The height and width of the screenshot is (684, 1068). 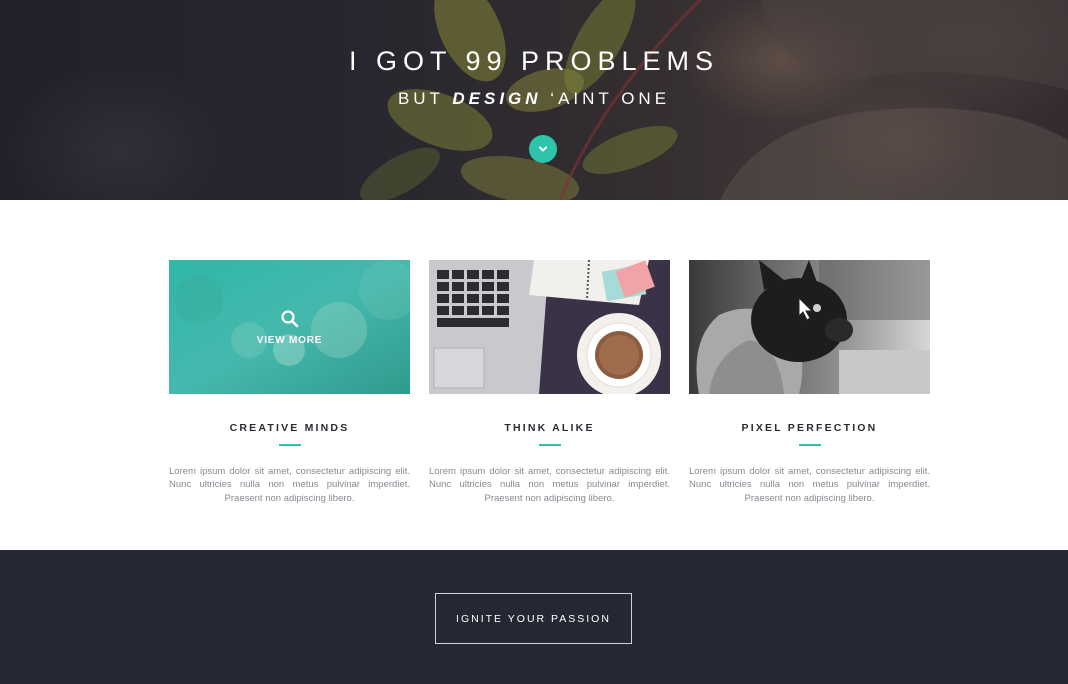 I want to click on dog-image, so click(x=809, y=327).